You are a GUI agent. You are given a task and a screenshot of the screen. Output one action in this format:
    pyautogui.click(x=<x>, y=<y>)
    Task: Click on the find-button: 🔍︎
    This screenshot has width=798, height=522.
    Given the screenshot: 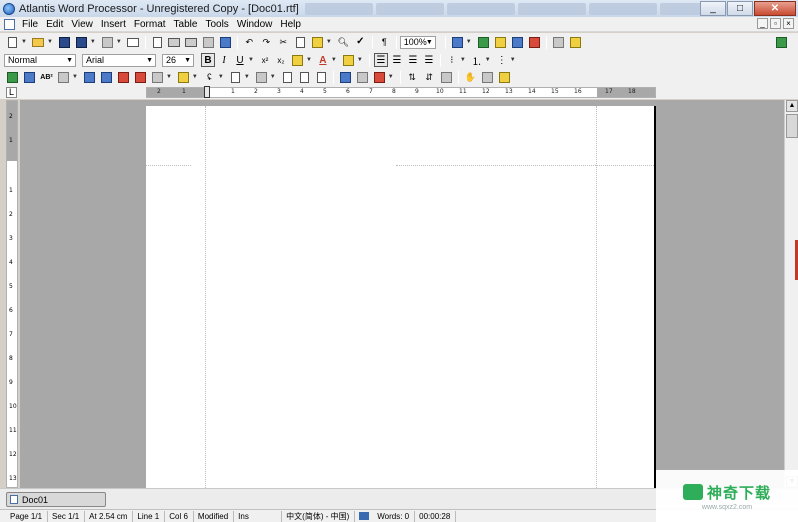 What is the action you would take?
    pyautogui.click(x=343, y=42)
    